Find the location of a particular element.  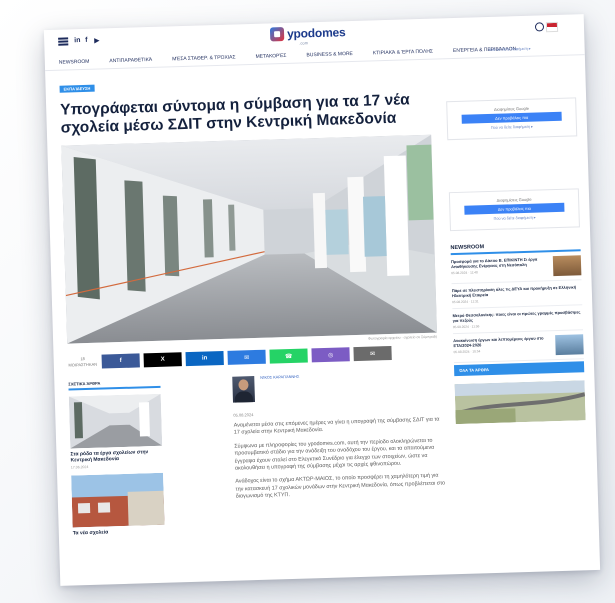

newsroom-item-1-thumb is located at coordinates (567, 266).